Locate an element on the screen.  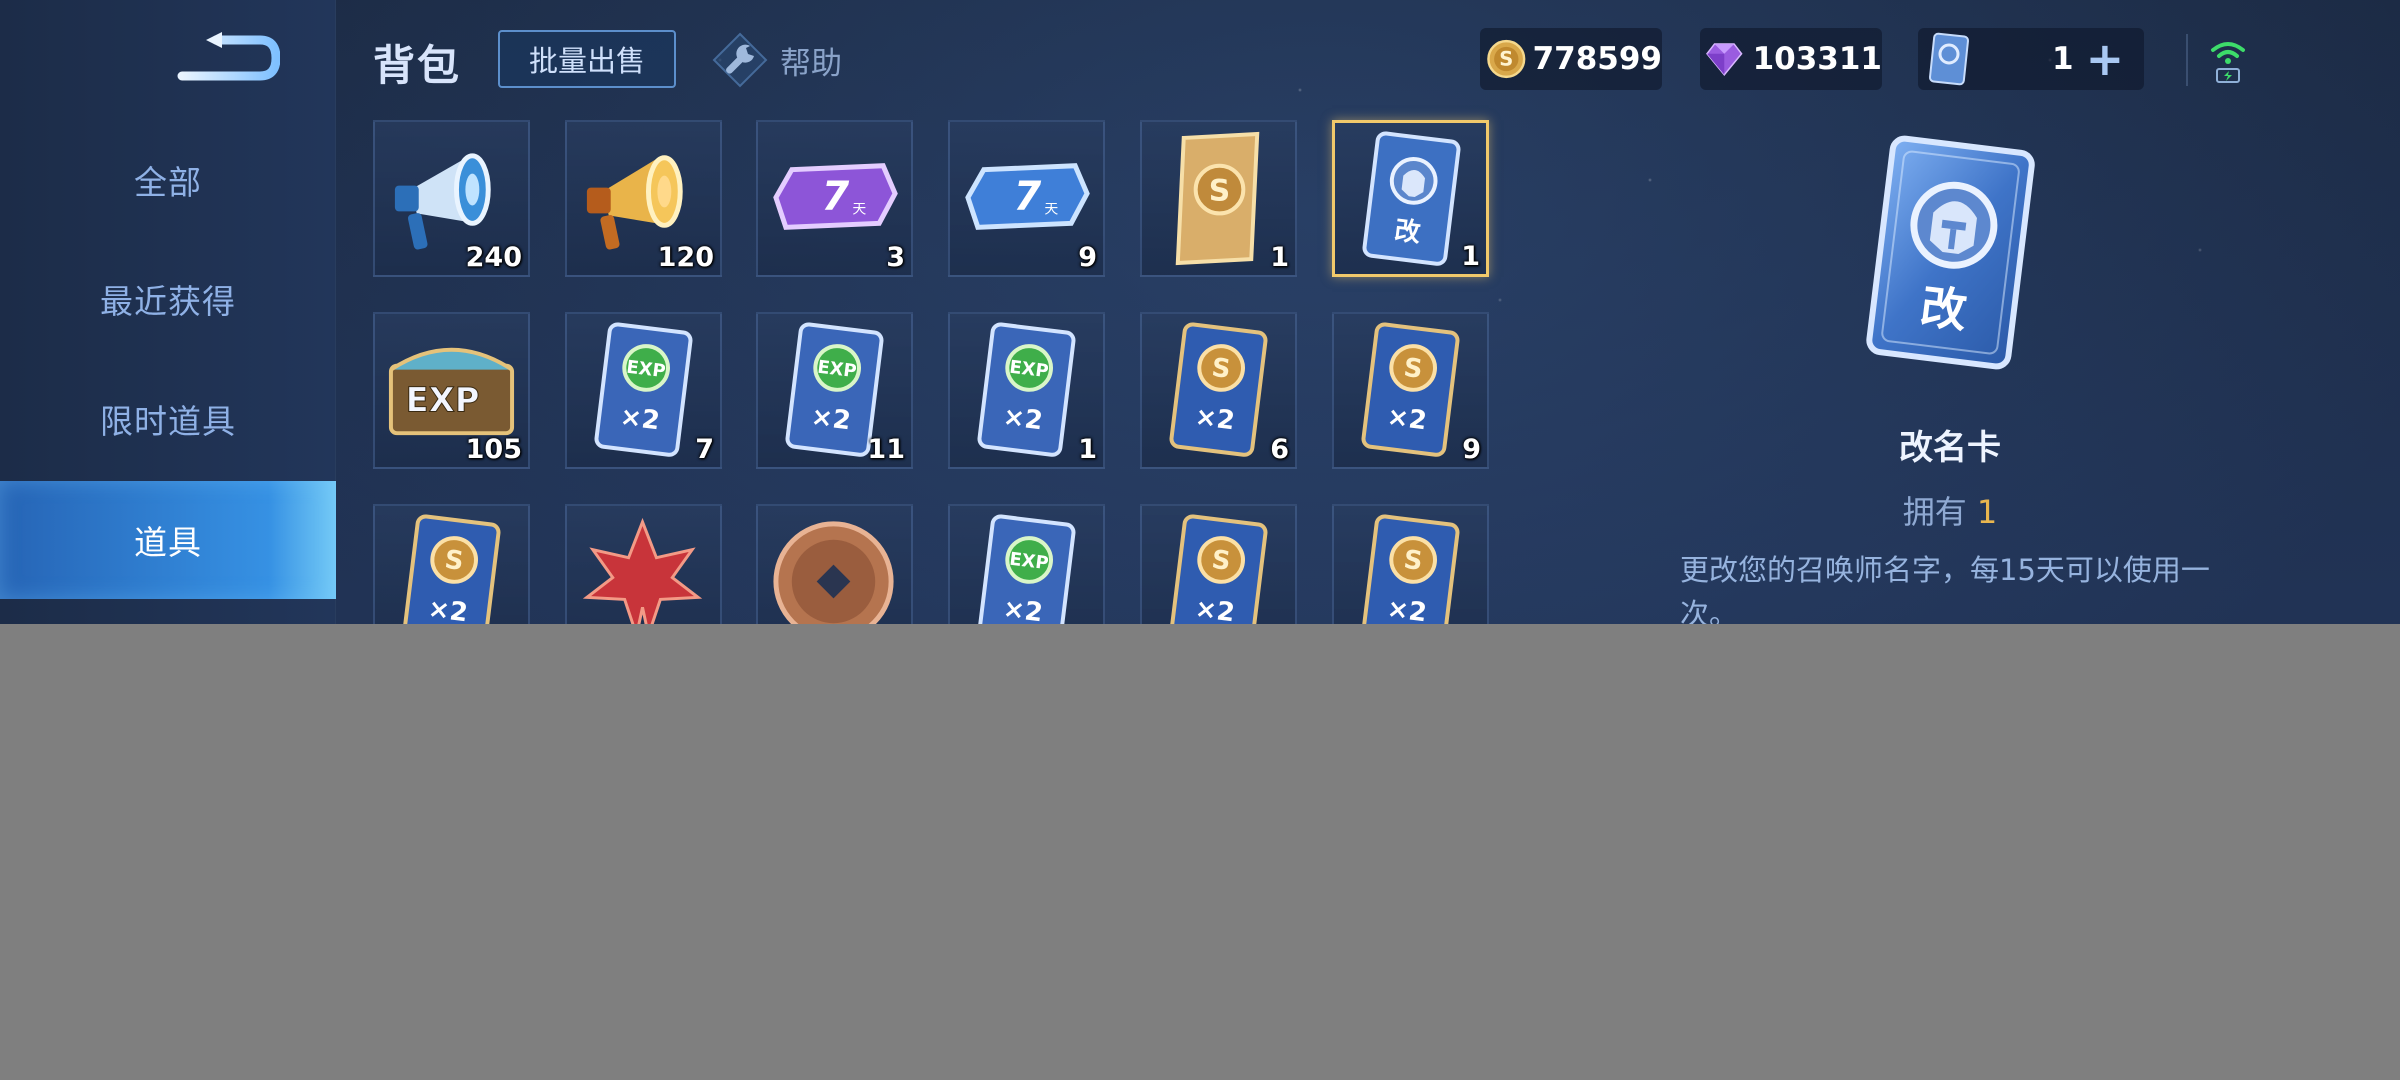
sidebar-item-label: 道具 is located at coordinates (168, 542).